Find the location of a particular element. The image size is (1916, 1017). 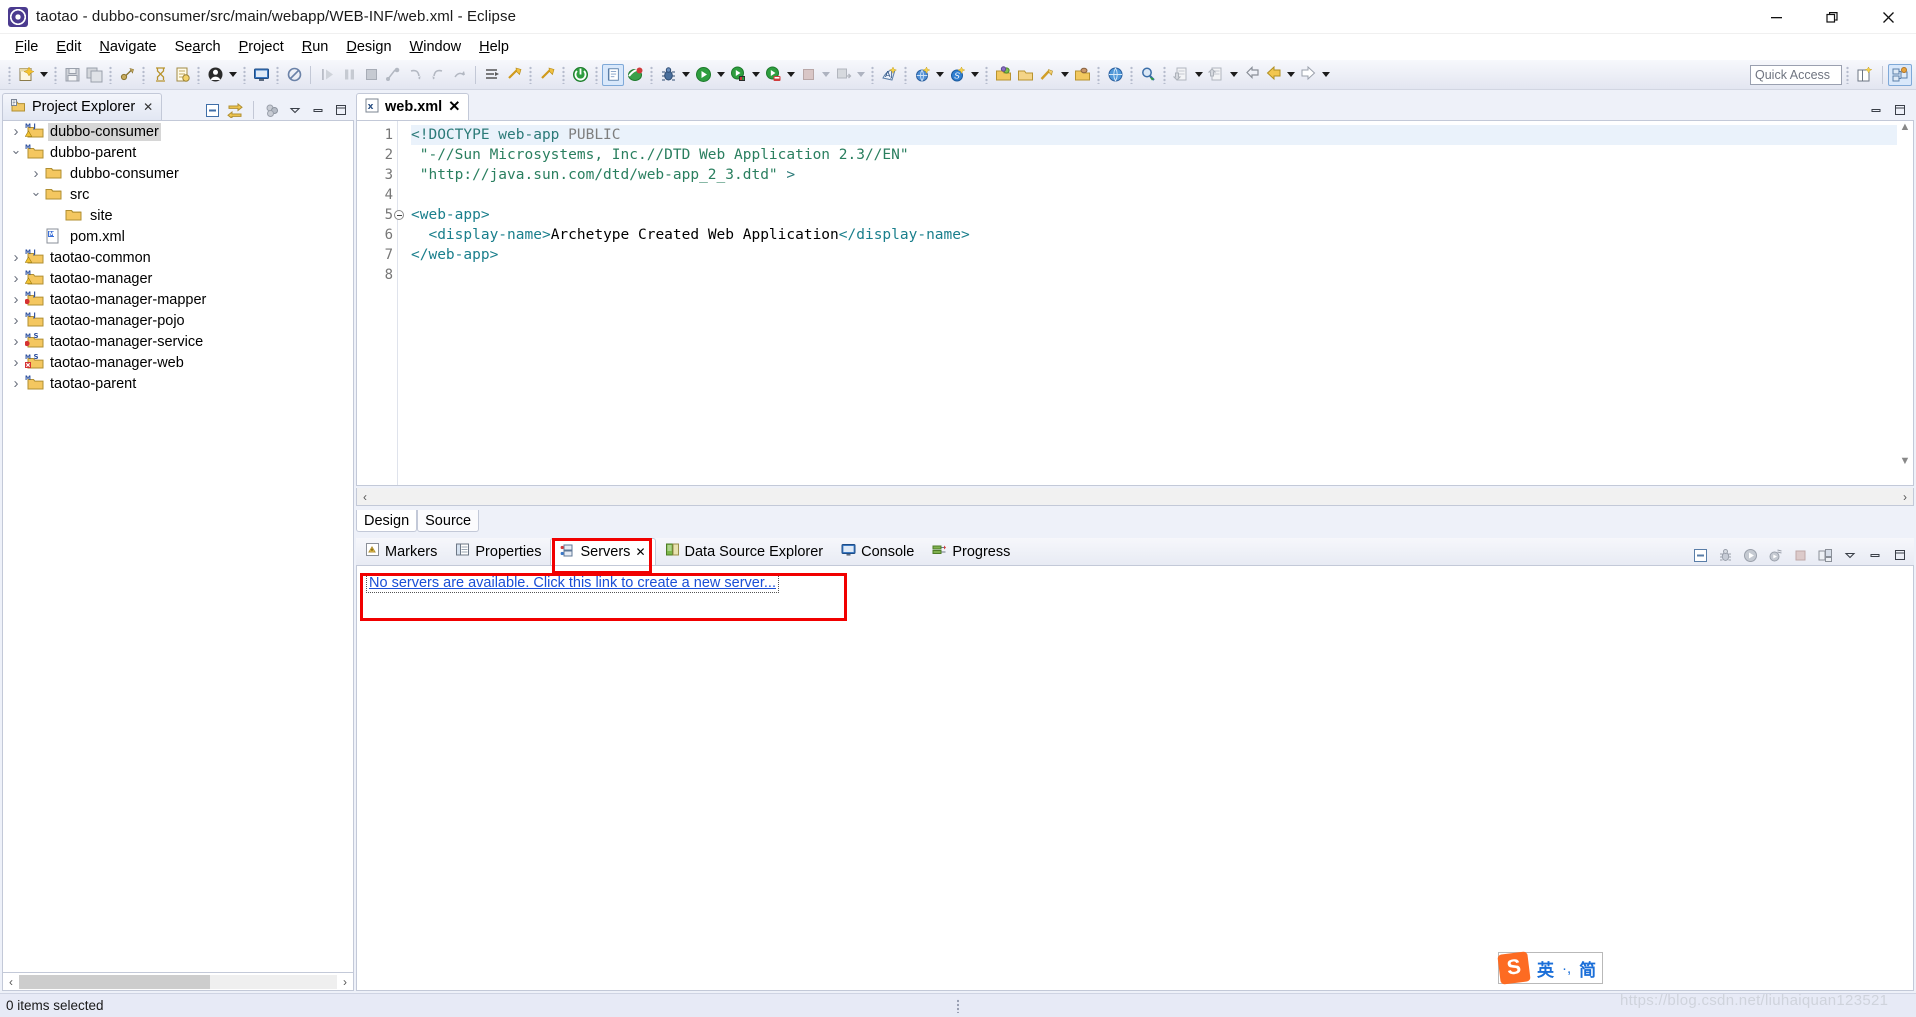

user-dropdown-icon is located at coordinates (232, 75).